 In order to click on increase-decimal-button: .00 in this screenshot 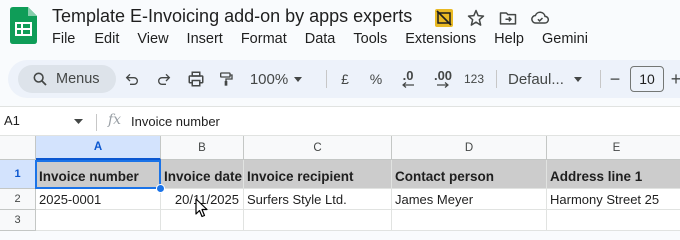, I will do `click(443, 79)`.